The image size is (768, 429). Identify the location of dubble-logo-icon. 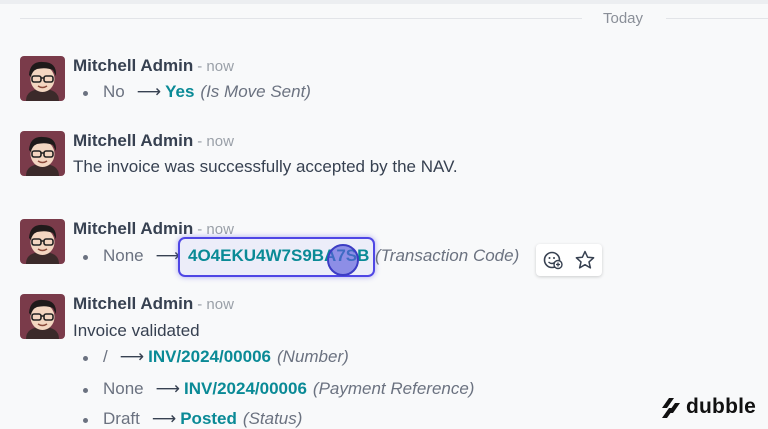
(671, 408).